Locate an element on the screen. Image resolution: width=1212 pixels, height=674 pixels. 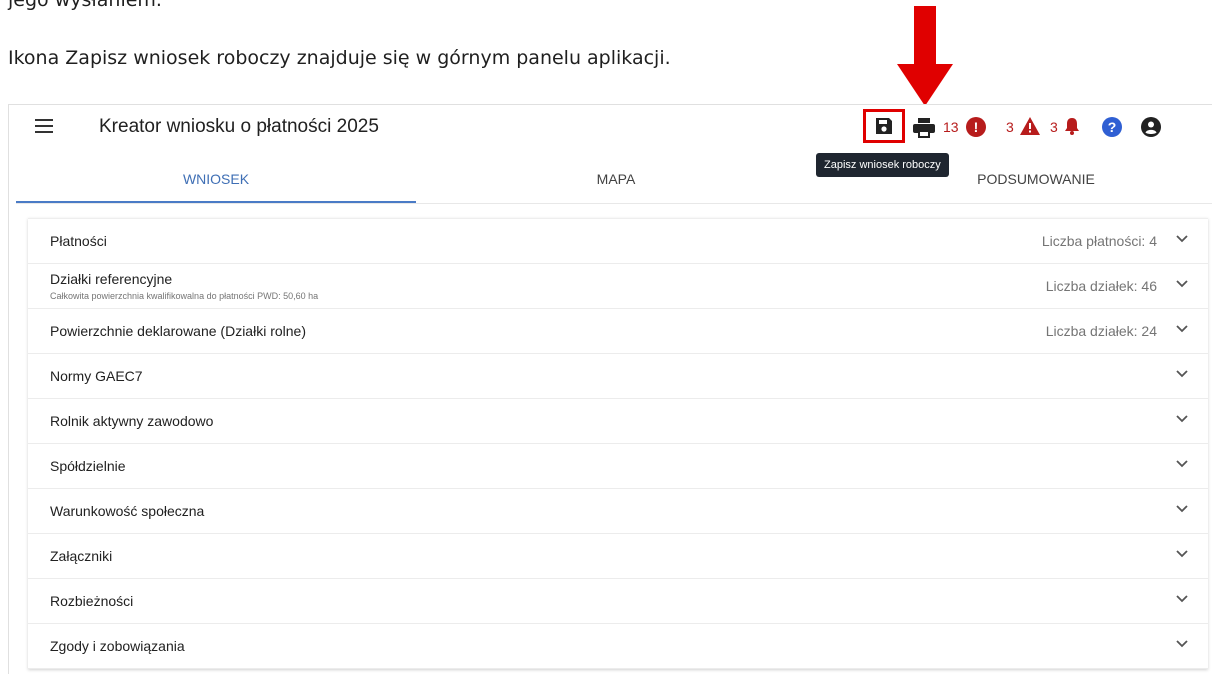
section-meta: Liczba działek: 24 is located at coordinates (1101, 331).